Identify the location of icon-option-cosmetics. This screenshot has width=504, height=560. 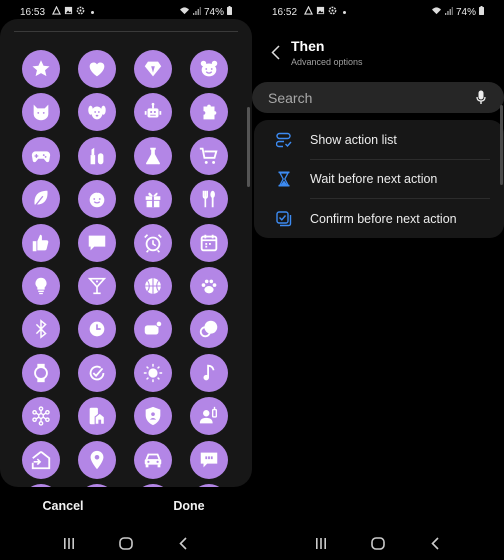
(97, 155).